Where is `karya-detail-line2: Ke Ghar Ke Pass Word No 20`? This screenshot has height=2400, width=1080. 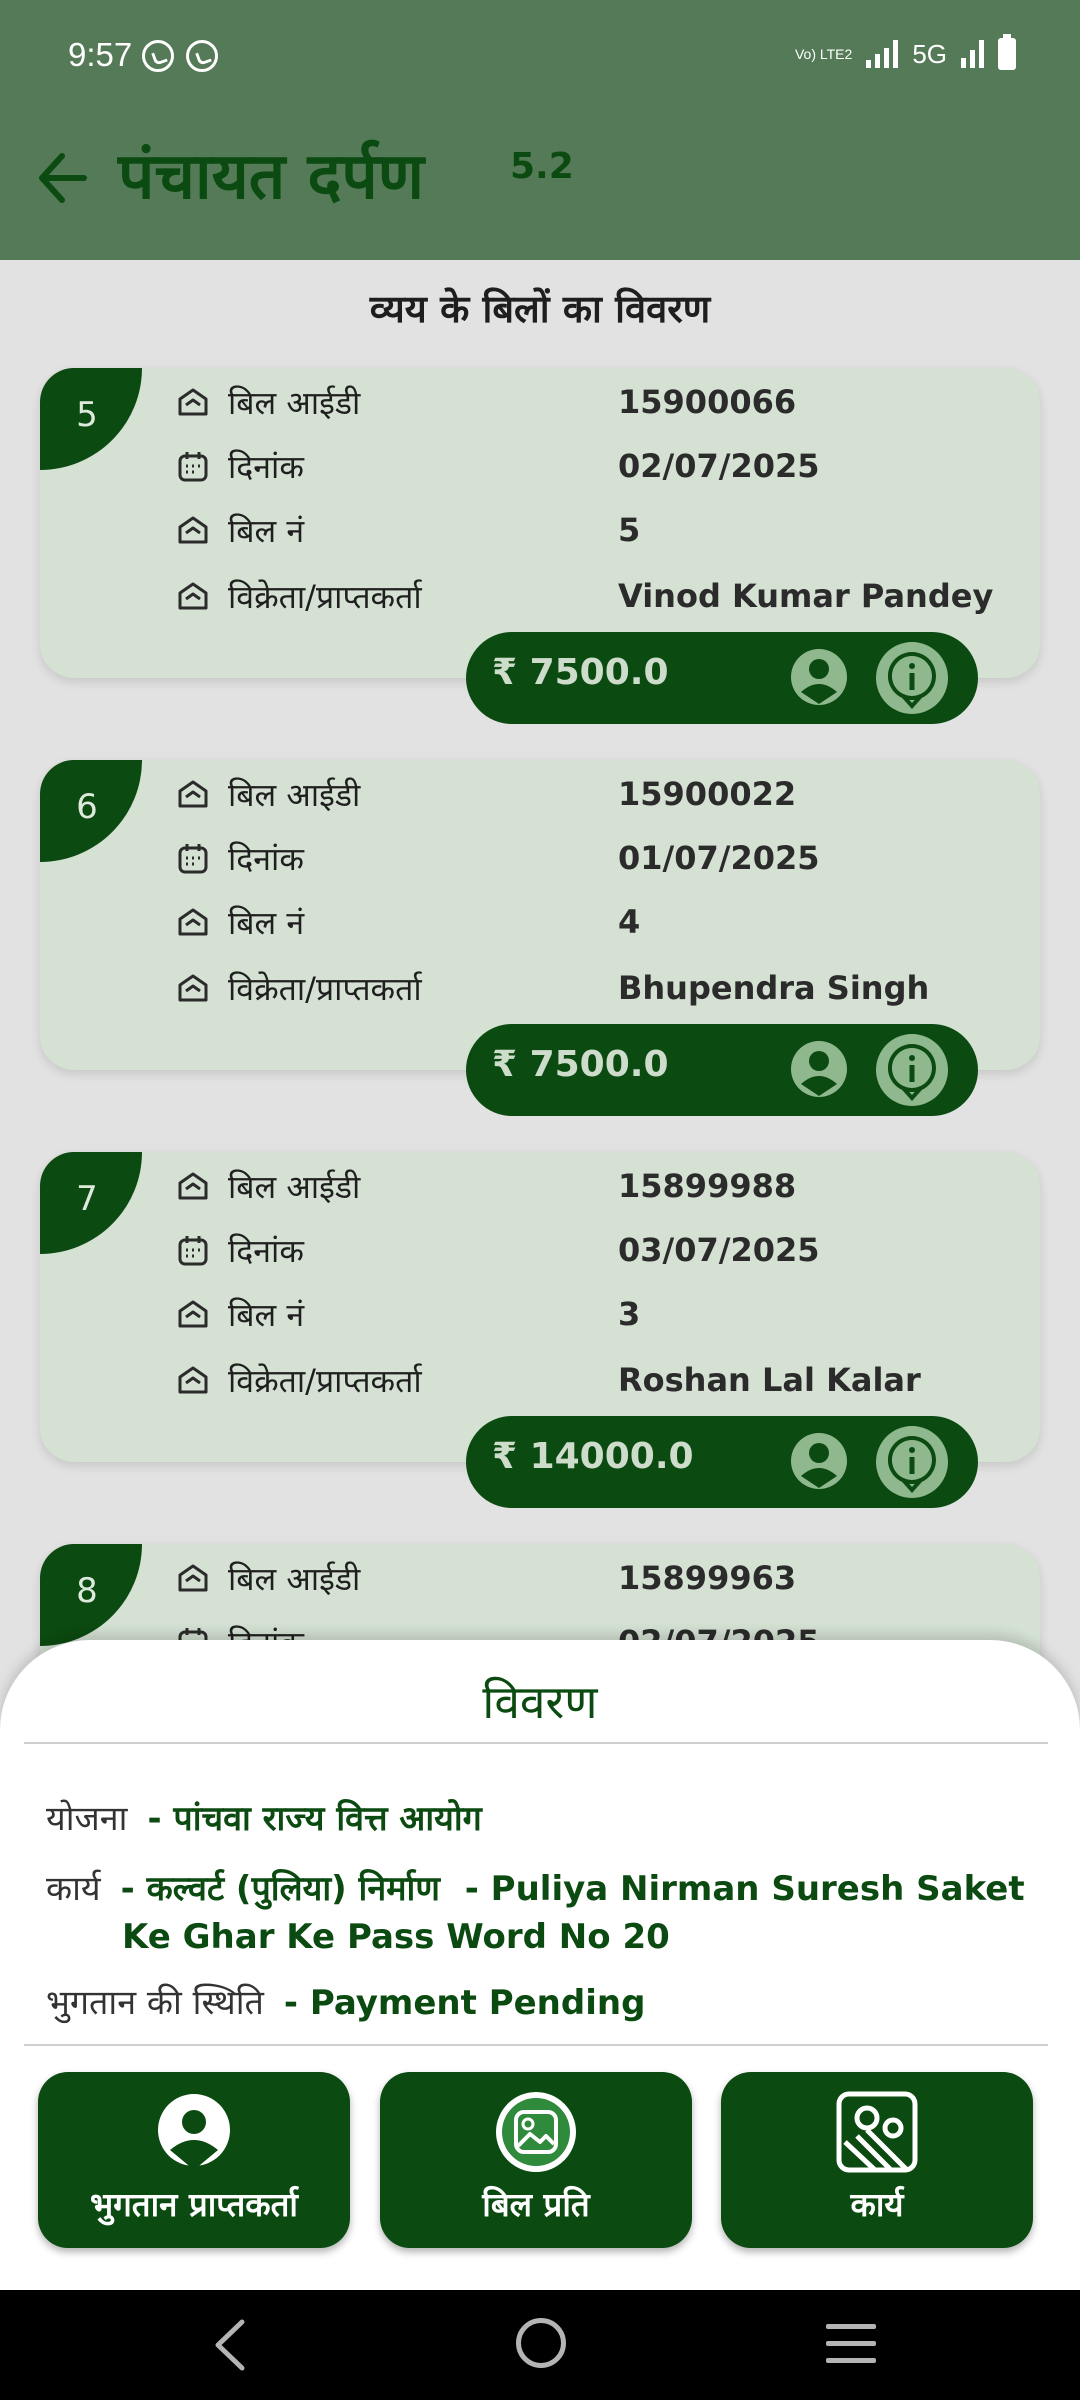 karya-detail-line2: Ke Ghar Ke Pass Word No 20 is located at coordinates (396, 1937).